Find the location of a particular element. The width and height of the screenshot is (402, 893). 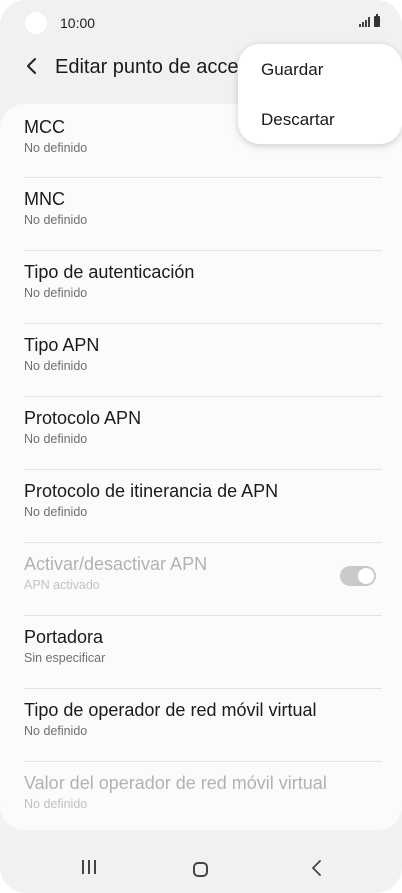

setting-apn-toggle: Activar/desactivar APN APN activado is located at coordinates (201, 578).